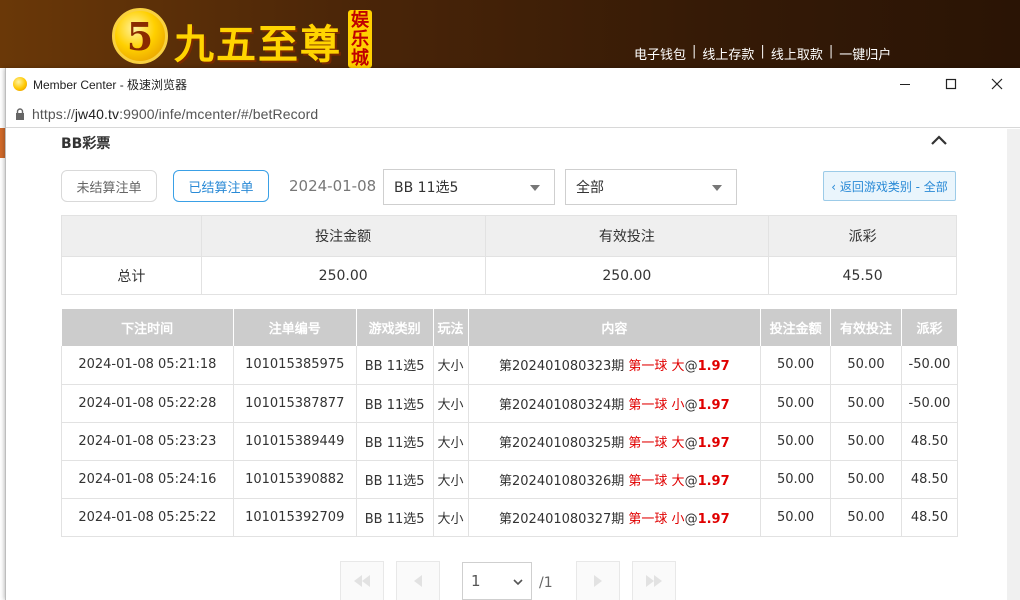  Describe the element at coordinates (147, 517) in the screenshot. I see `bet-time: 2024-01-08 05:25:22` at that location.